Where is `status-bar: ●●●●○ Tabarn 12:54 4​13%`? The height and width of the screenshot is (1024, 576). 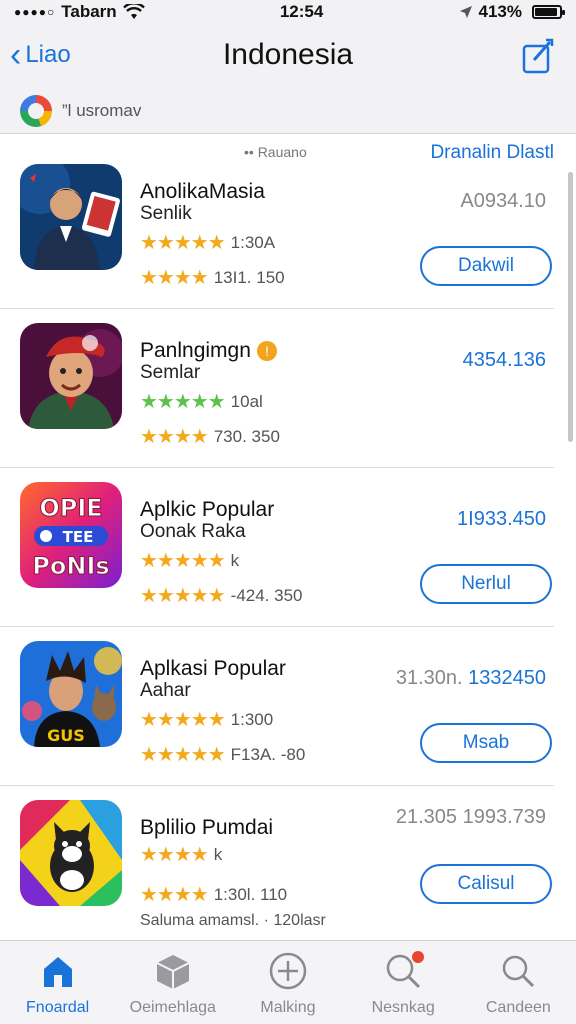
status-bar: ●●●●○ Tabarn 12:54 4​13% is located at coordinates (288, 12).